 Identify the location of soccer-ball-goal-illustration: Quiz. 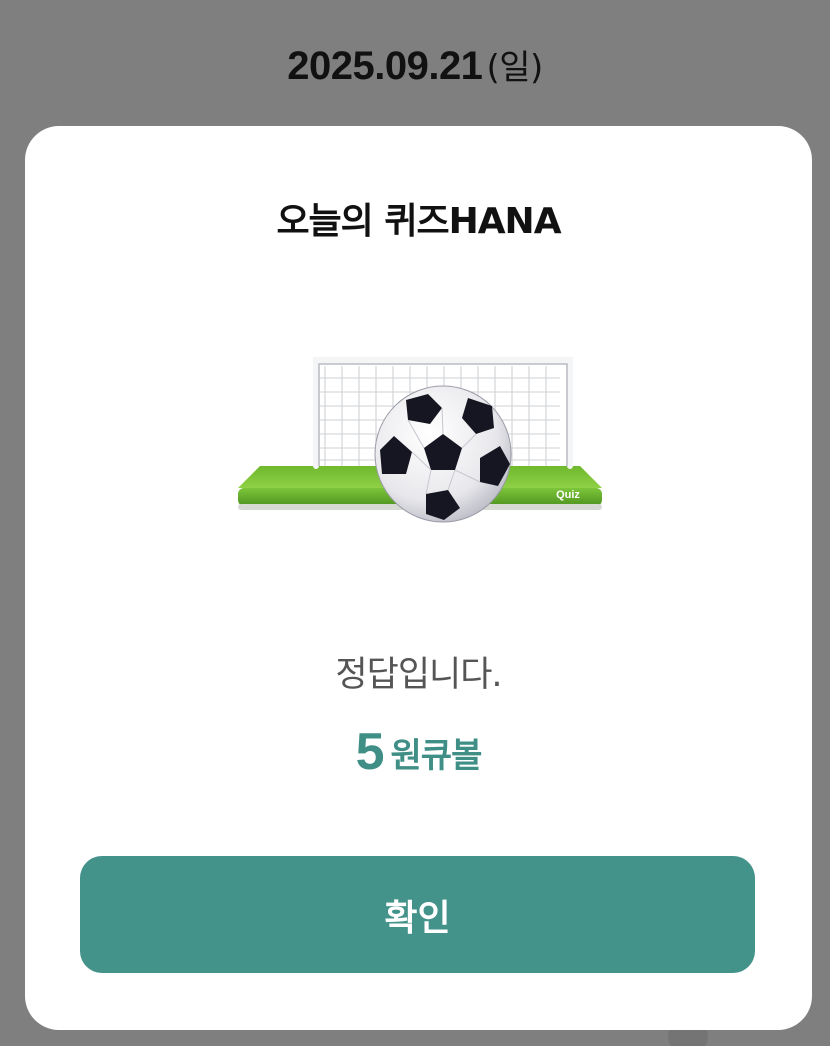
(420, 440).